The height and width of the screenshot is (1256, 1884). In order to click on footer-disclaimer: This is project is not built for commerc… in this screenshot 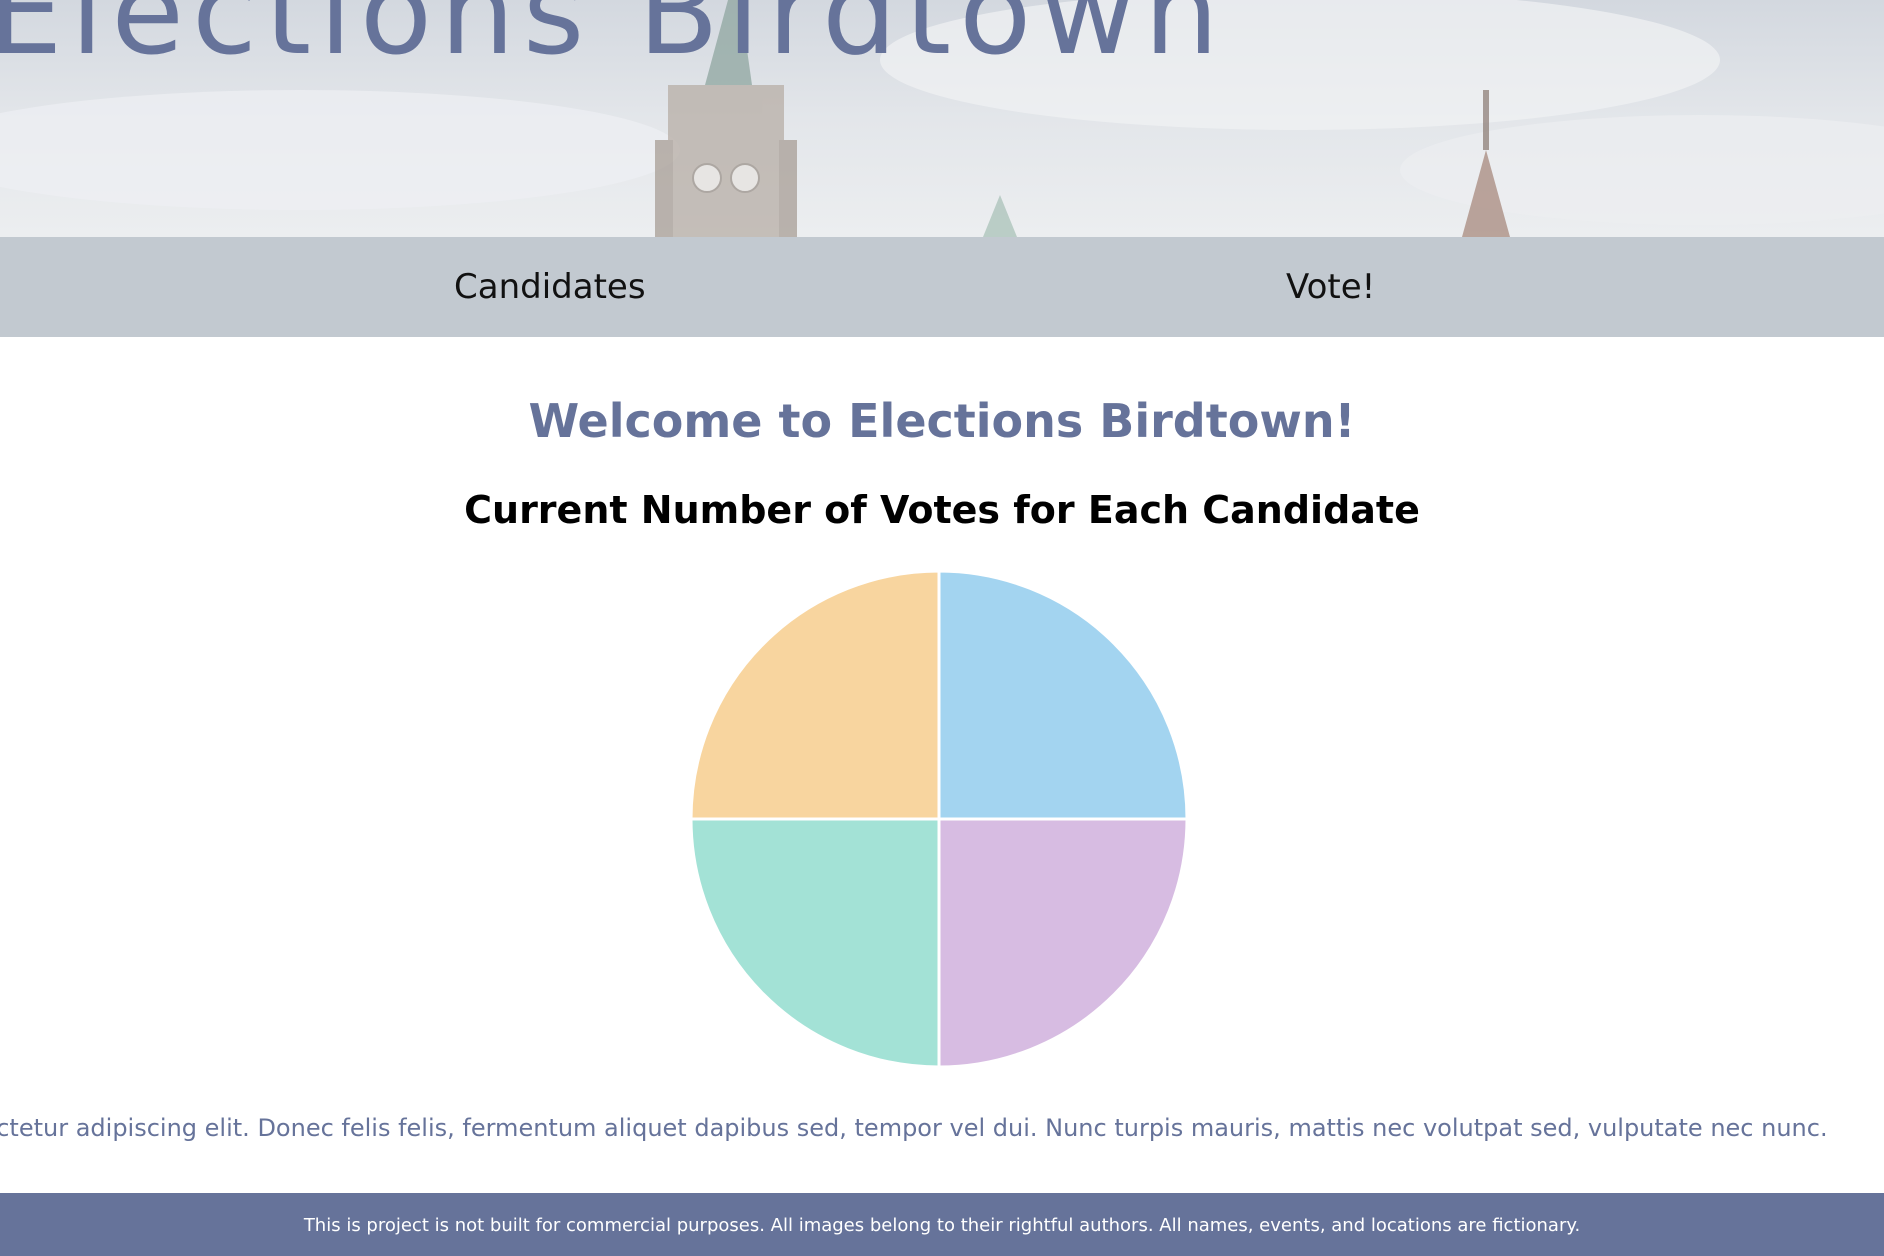, I will do `click(942, 1225)`.